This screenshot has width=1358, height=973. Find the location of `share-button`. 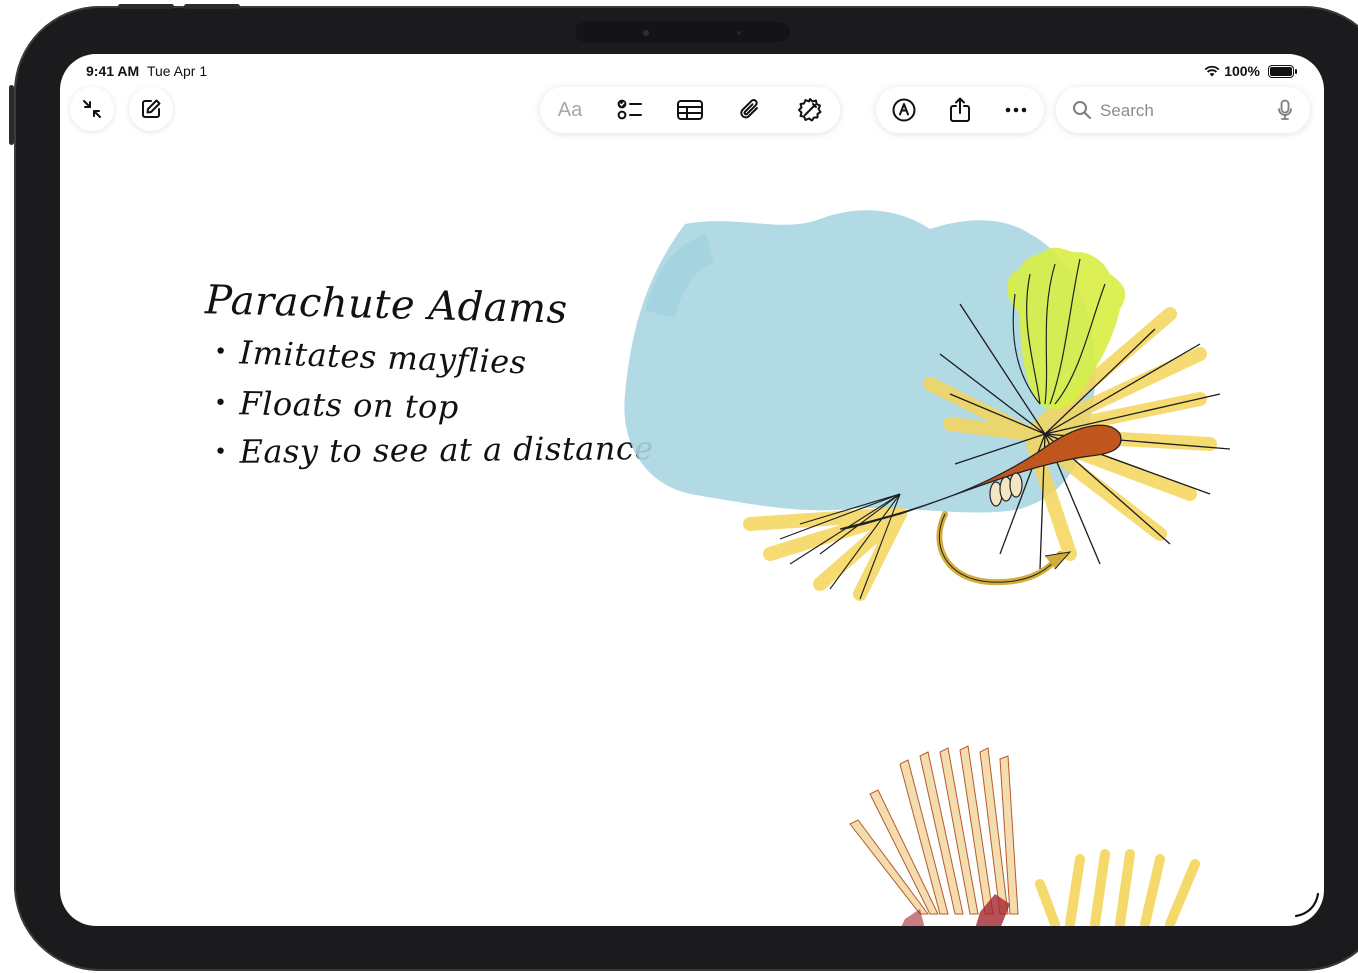

share-button is located at coordinates (960, 110).